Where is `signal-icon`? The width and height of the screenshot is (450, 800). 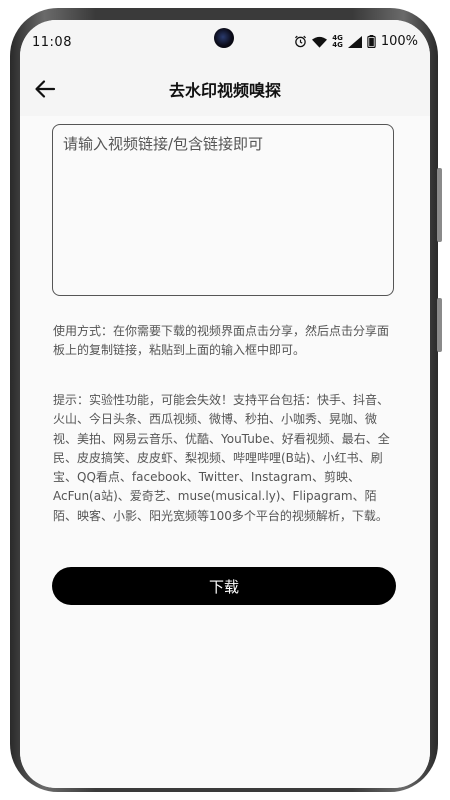 signal-icon is located at coordinates (354, 41).